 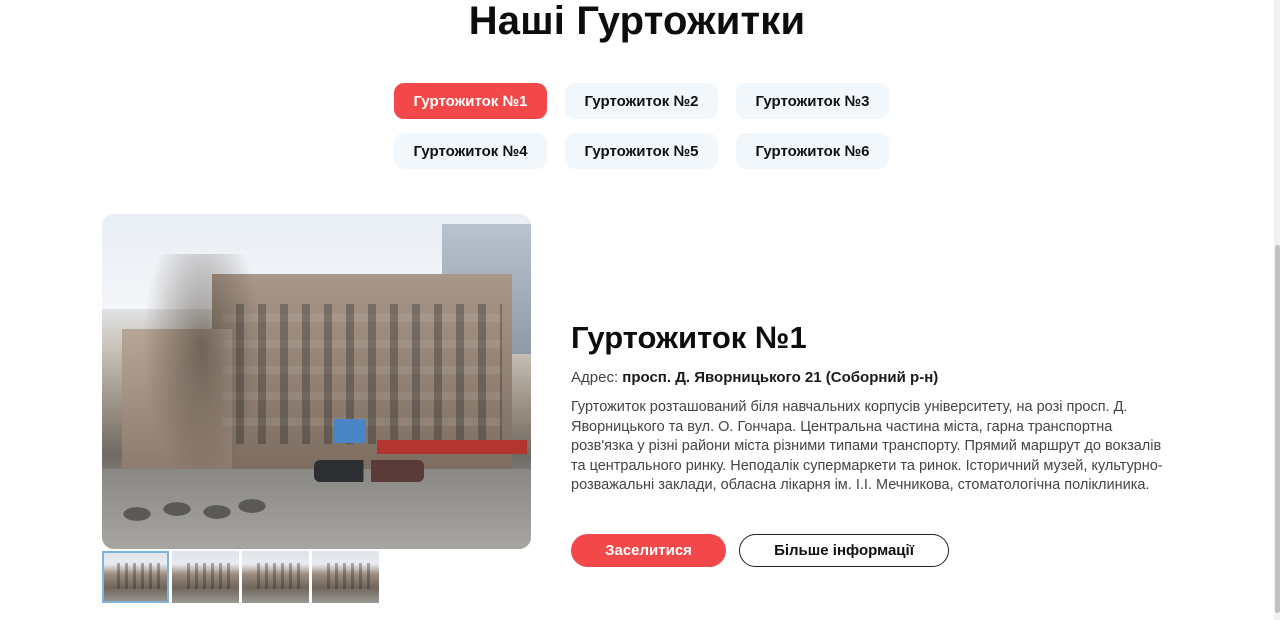 I want to click on more-info-button: Більше інформації, so click(x=844, y=550).